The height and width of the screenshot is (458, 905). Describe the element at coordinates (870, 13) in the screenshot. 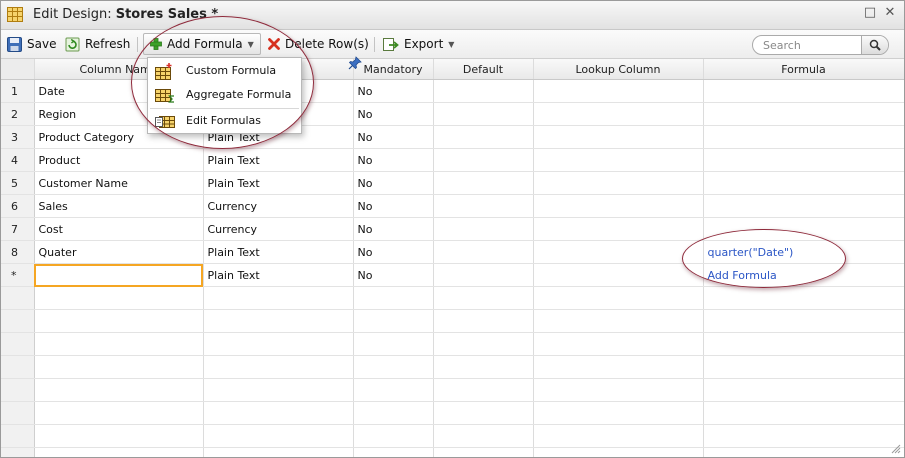

I see `maximize-button: □` at that location.